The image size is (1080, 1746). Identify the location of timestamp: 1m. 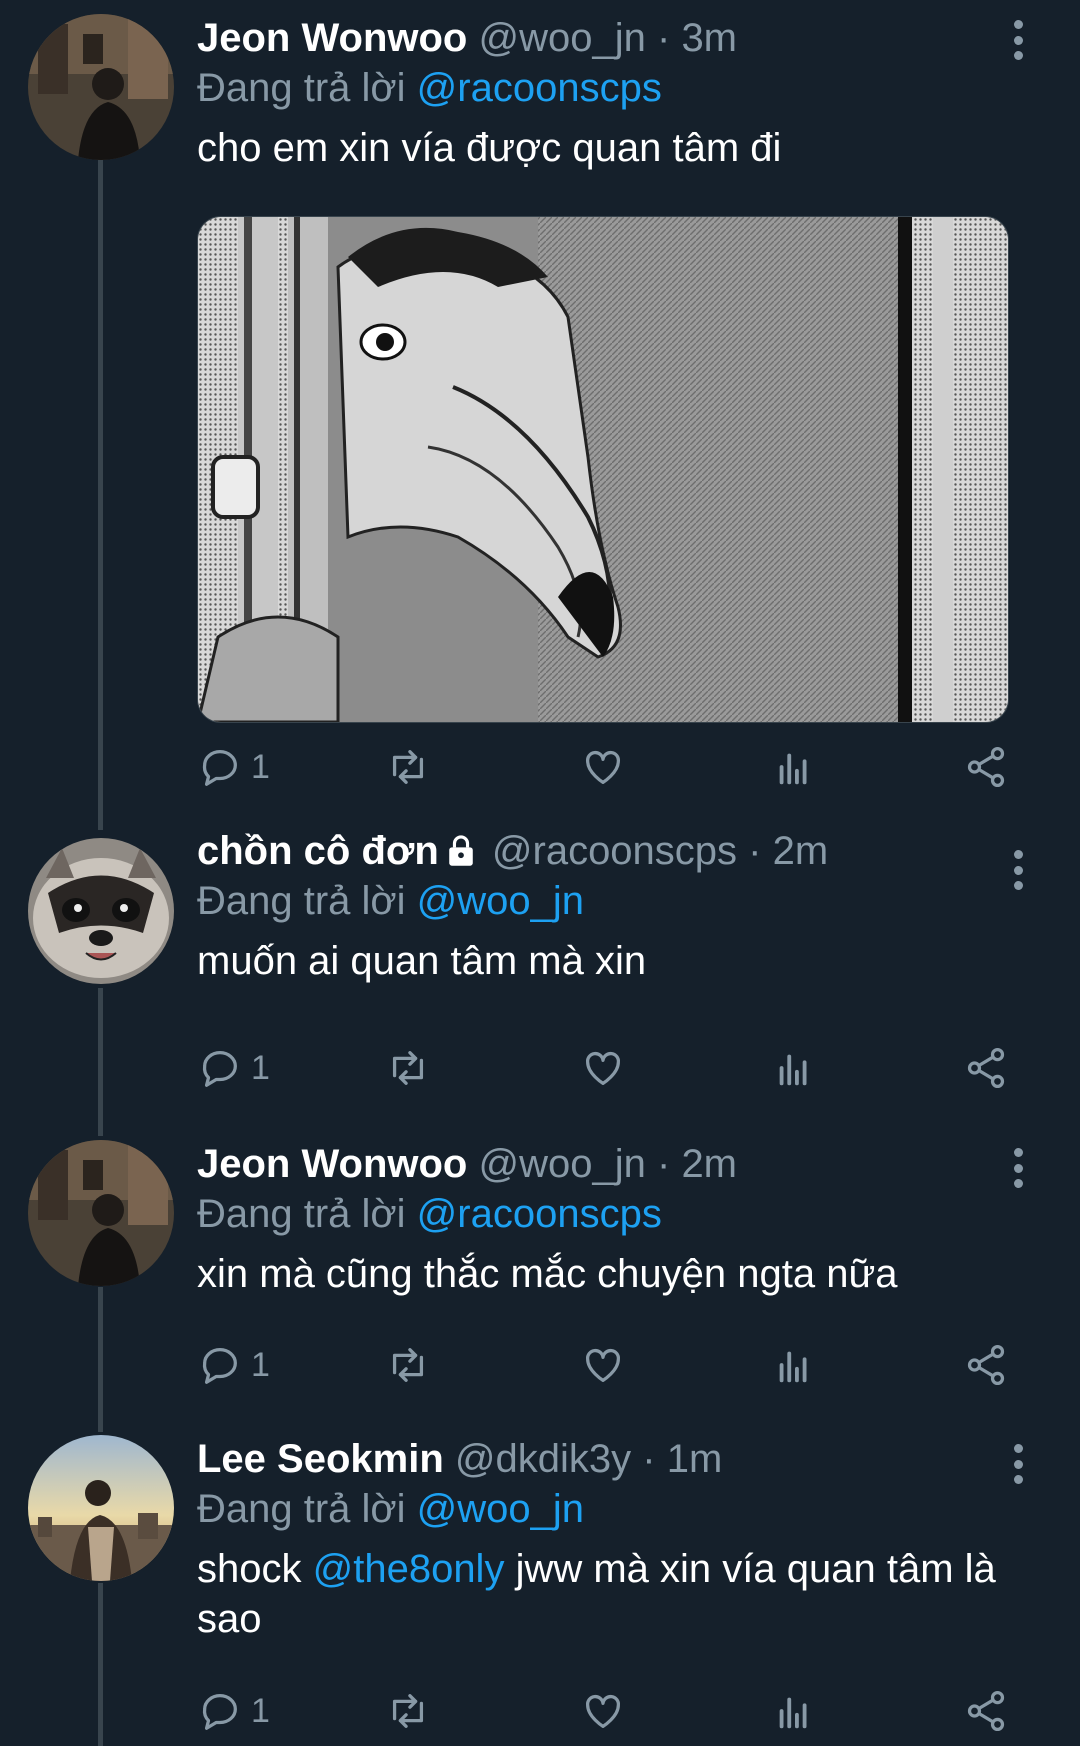
(695, 1459).